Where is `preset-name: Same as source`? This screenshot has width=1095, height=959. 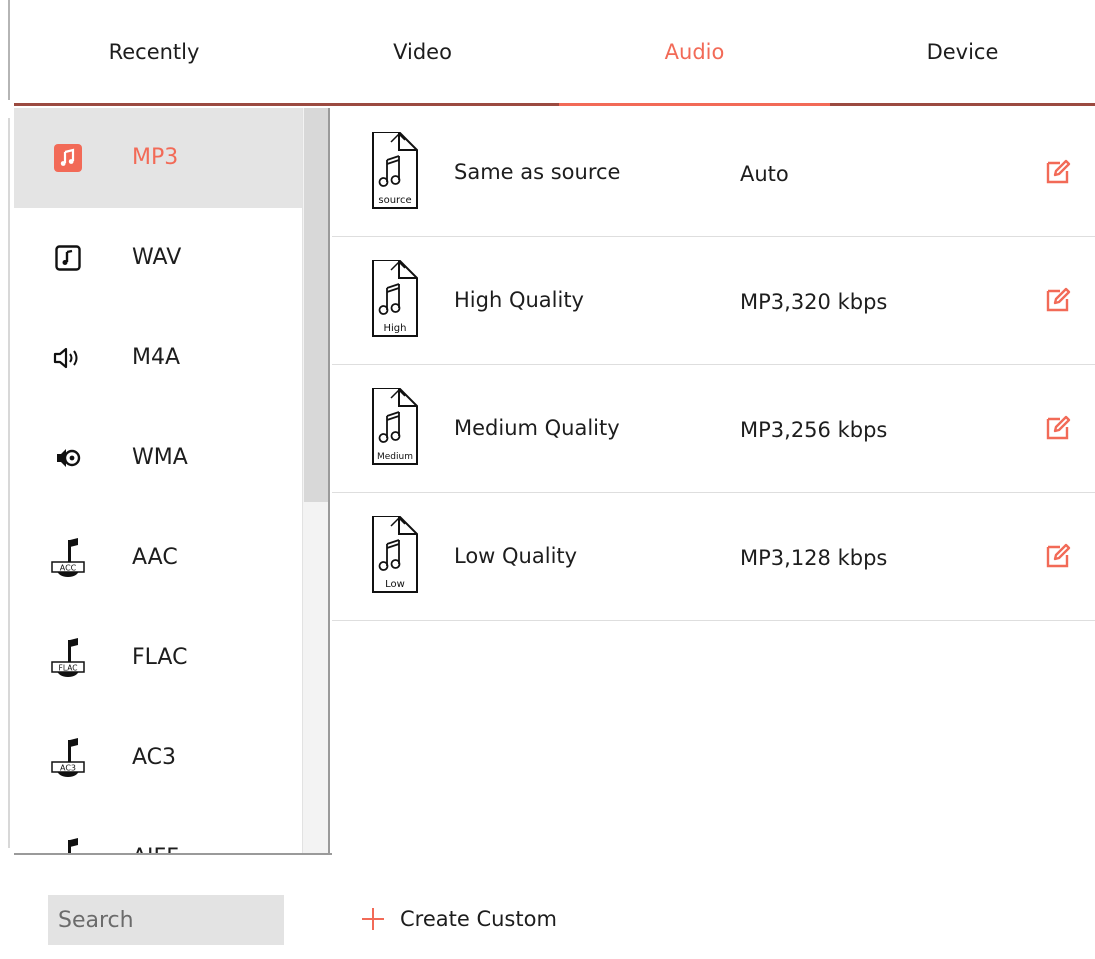 preset-name: Same as source is located at coordinates (537, 172).